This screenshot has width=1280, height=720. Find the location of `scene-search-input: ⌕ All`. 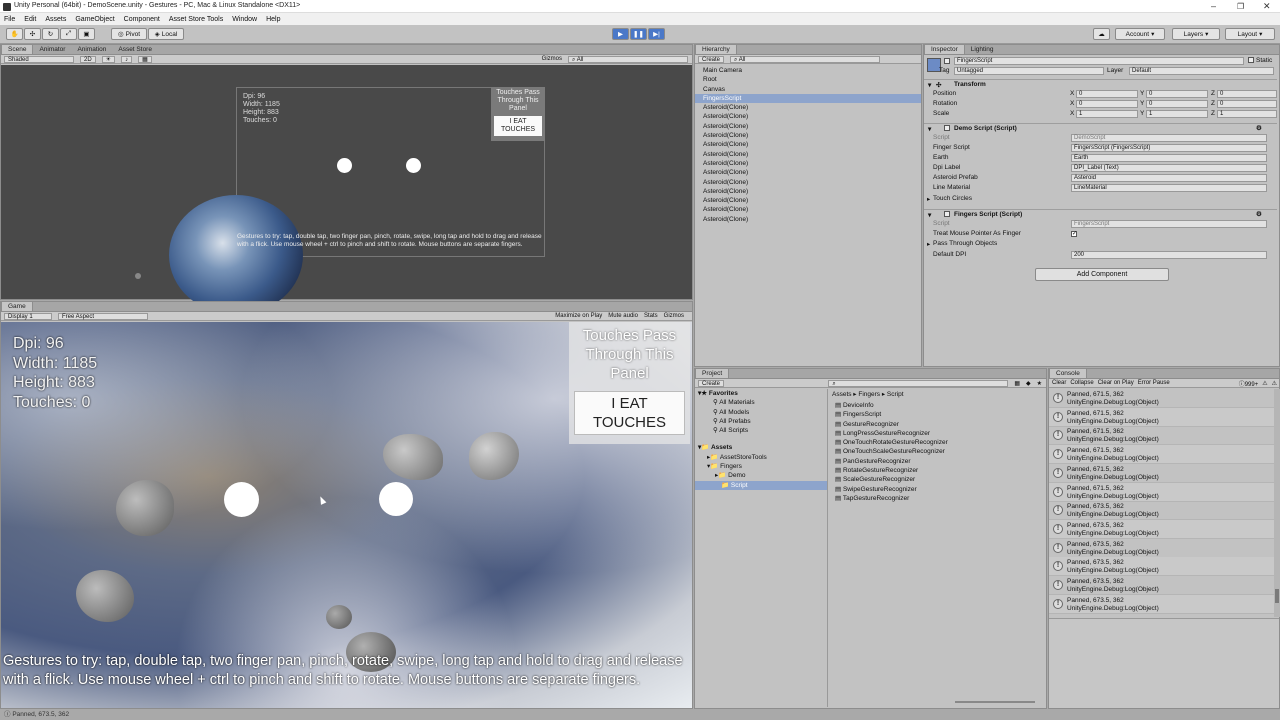

scene-search-input: ⌕ All is located at coordinates (628, 59).